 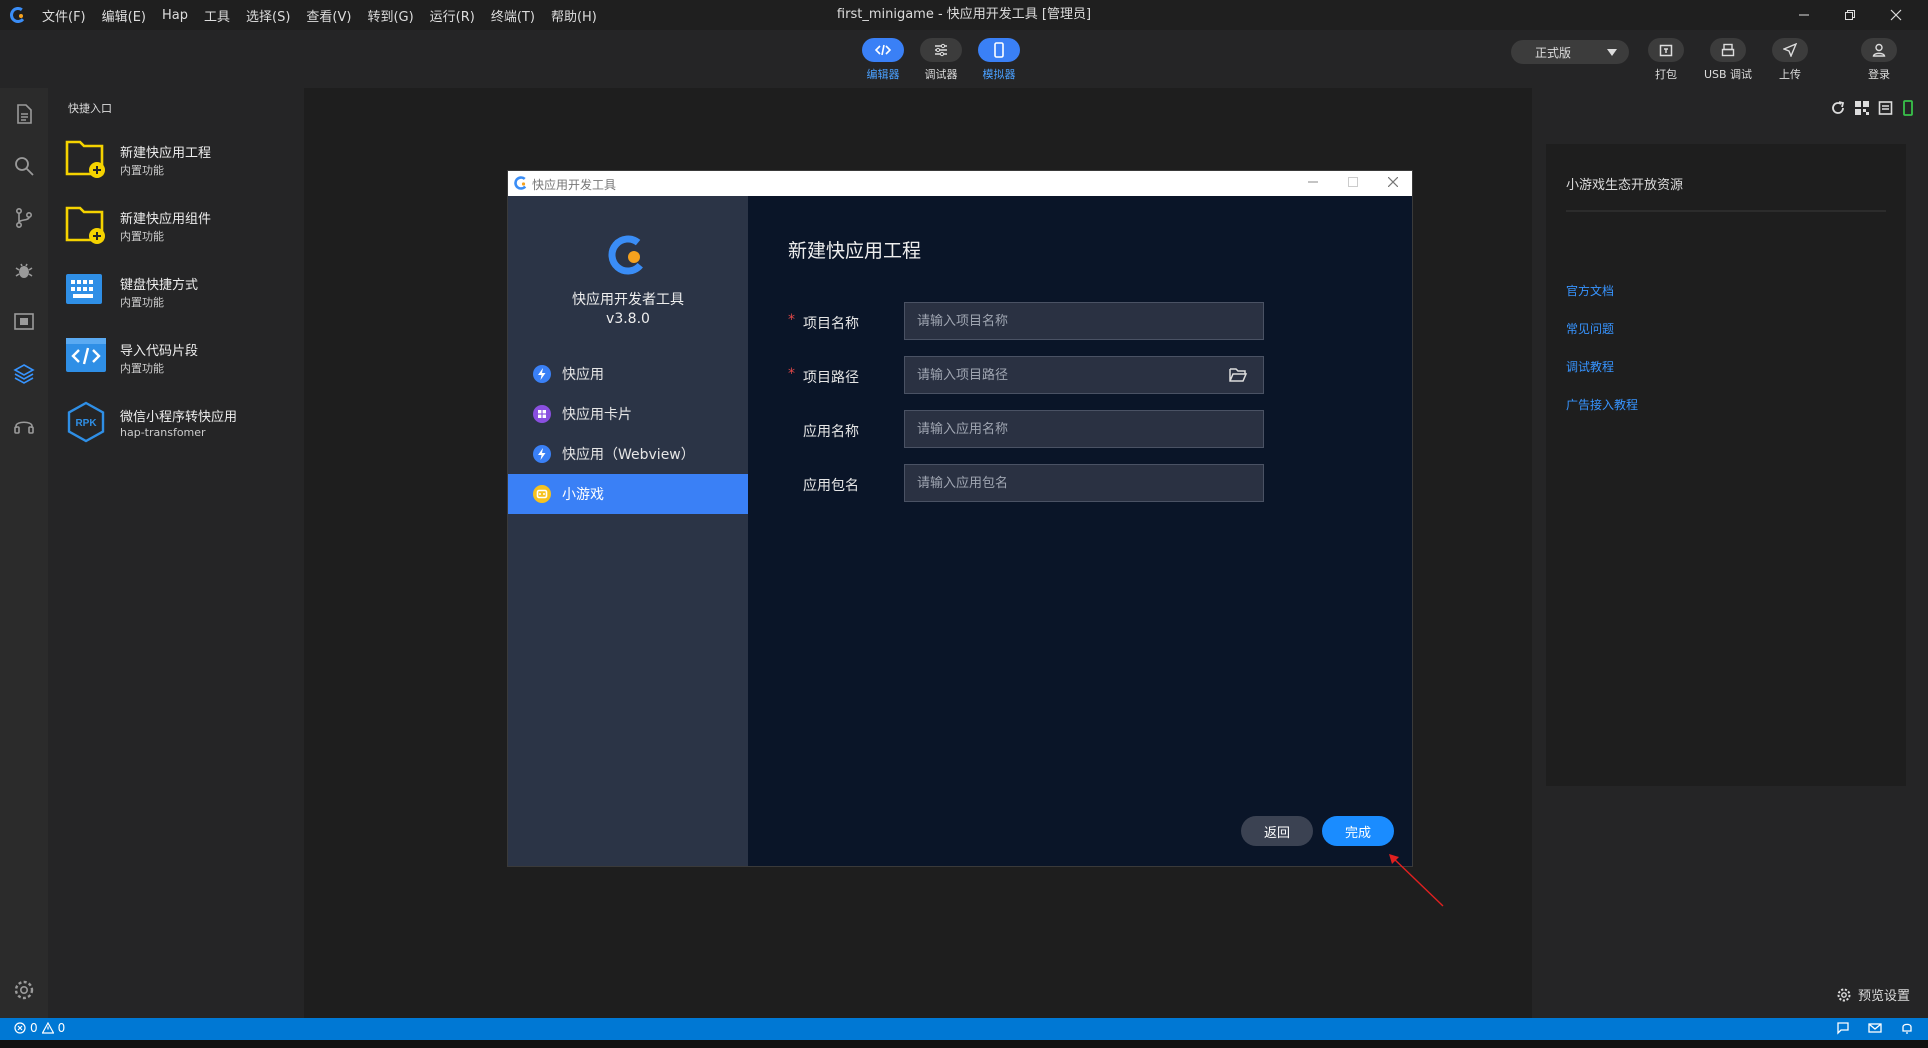 What do you see at coordinates (883, 60) in the screenshot?
I see `mode-editor: 编辑器` at bounding box center [883, 60].